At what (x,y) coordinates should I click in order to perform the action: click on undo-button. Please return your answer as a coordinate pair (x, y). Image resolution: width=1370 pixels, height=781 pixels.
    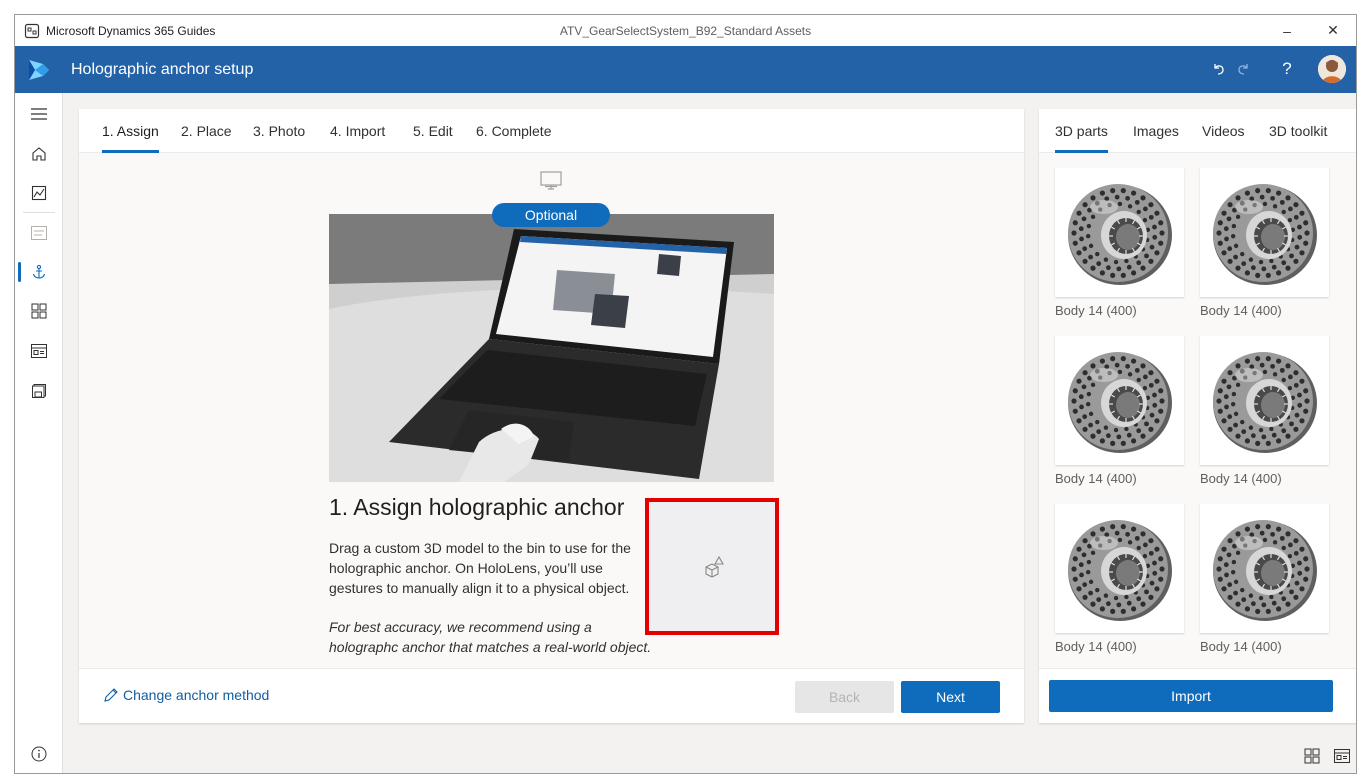
    Looking at the image, I should click on (1219, 69).